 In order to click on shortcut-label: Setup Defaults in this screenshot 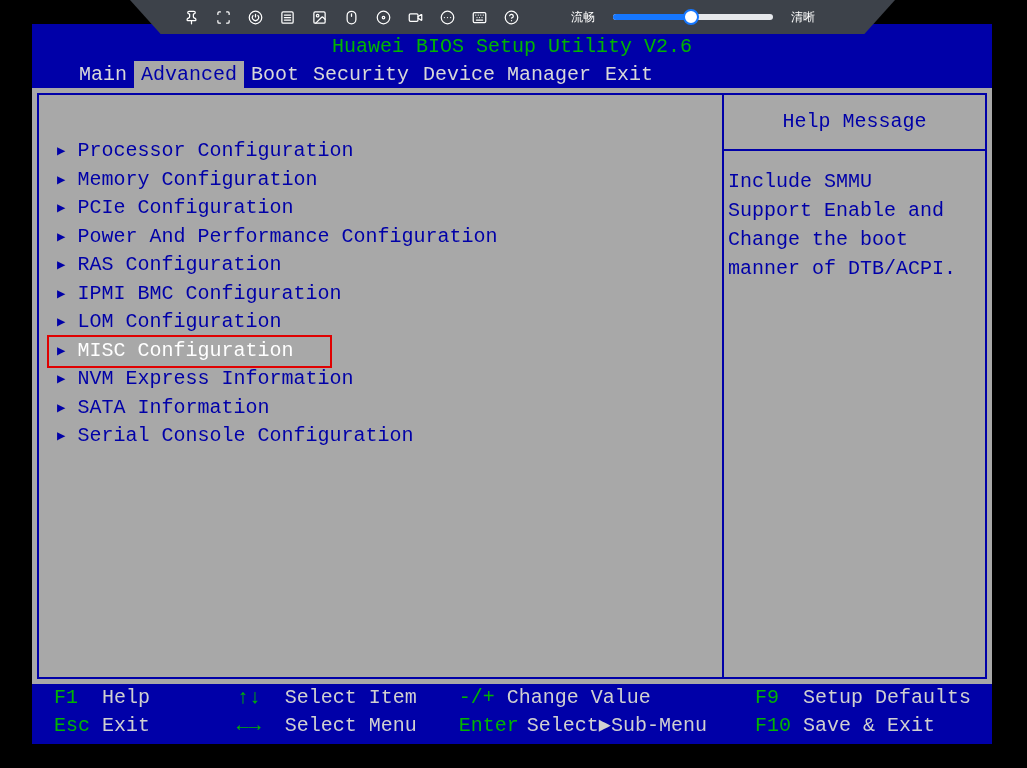, I will do `click(887, 698)`.